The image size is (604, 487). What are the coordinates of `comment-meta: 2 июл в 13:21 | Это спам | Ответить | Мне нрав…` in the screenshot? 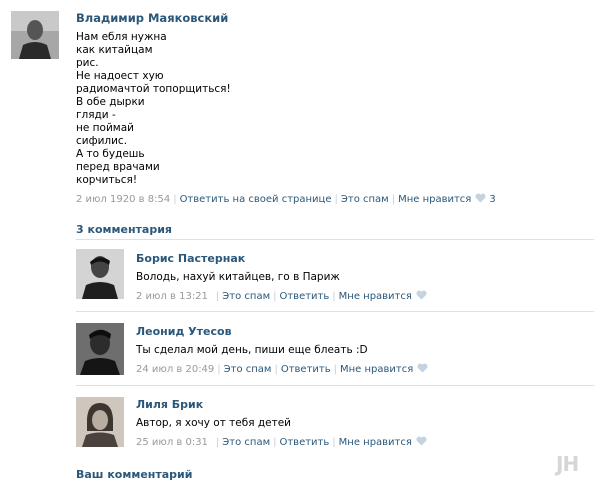 It's located at (281, 296).